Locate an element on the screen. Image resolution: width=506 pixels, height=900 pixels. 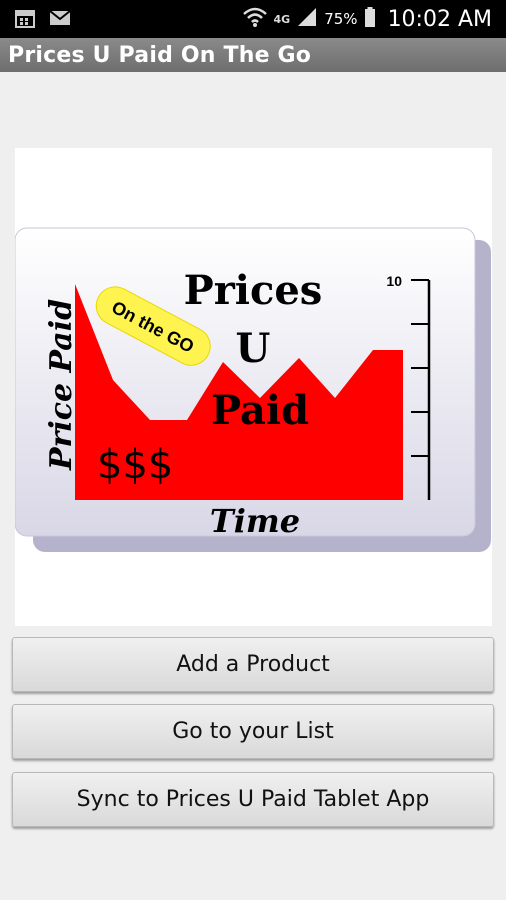
app-title: Prices U Paid On The Go is located at coordinates (160, 55).